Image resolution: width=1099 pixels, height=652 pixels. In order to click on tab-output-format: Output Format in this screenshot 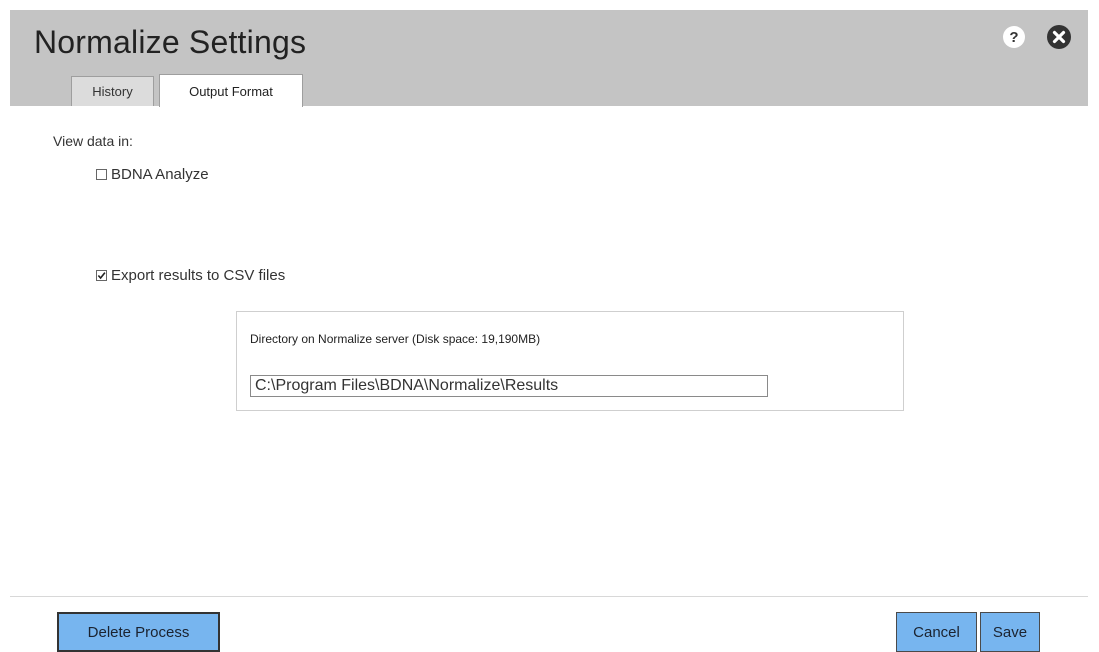, I will do `click(231, 90)`.